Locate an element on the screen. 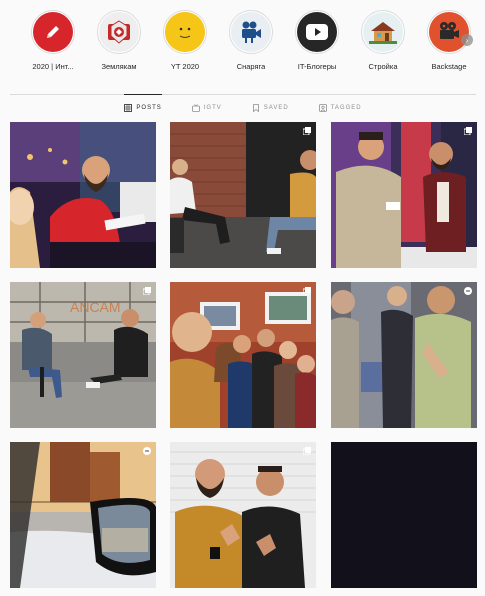 This screenshot has height=596, width=485. highlight-zemlyakam: Землякам is located at coordinates (119, 40).